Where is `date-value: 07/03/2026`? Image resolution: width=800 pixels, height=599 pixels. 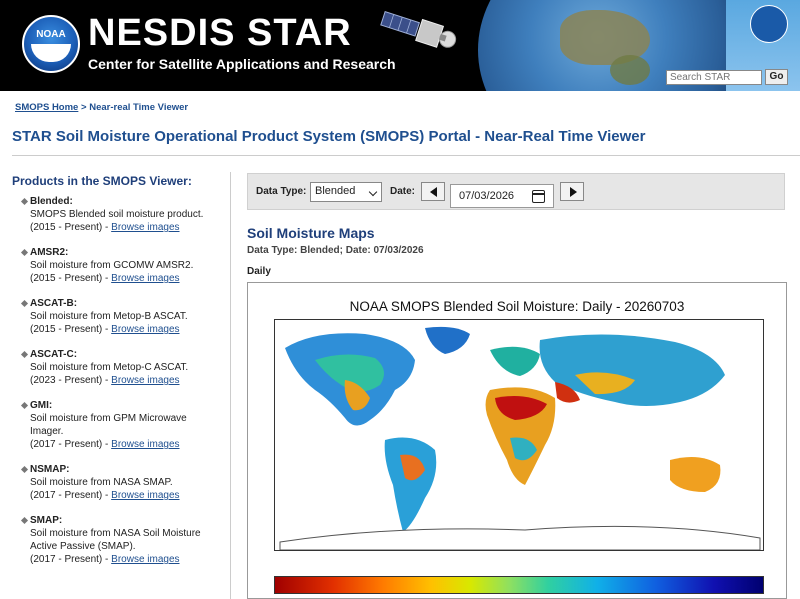
date-value: 07/03/2026 is located at coordinates (487, 196).